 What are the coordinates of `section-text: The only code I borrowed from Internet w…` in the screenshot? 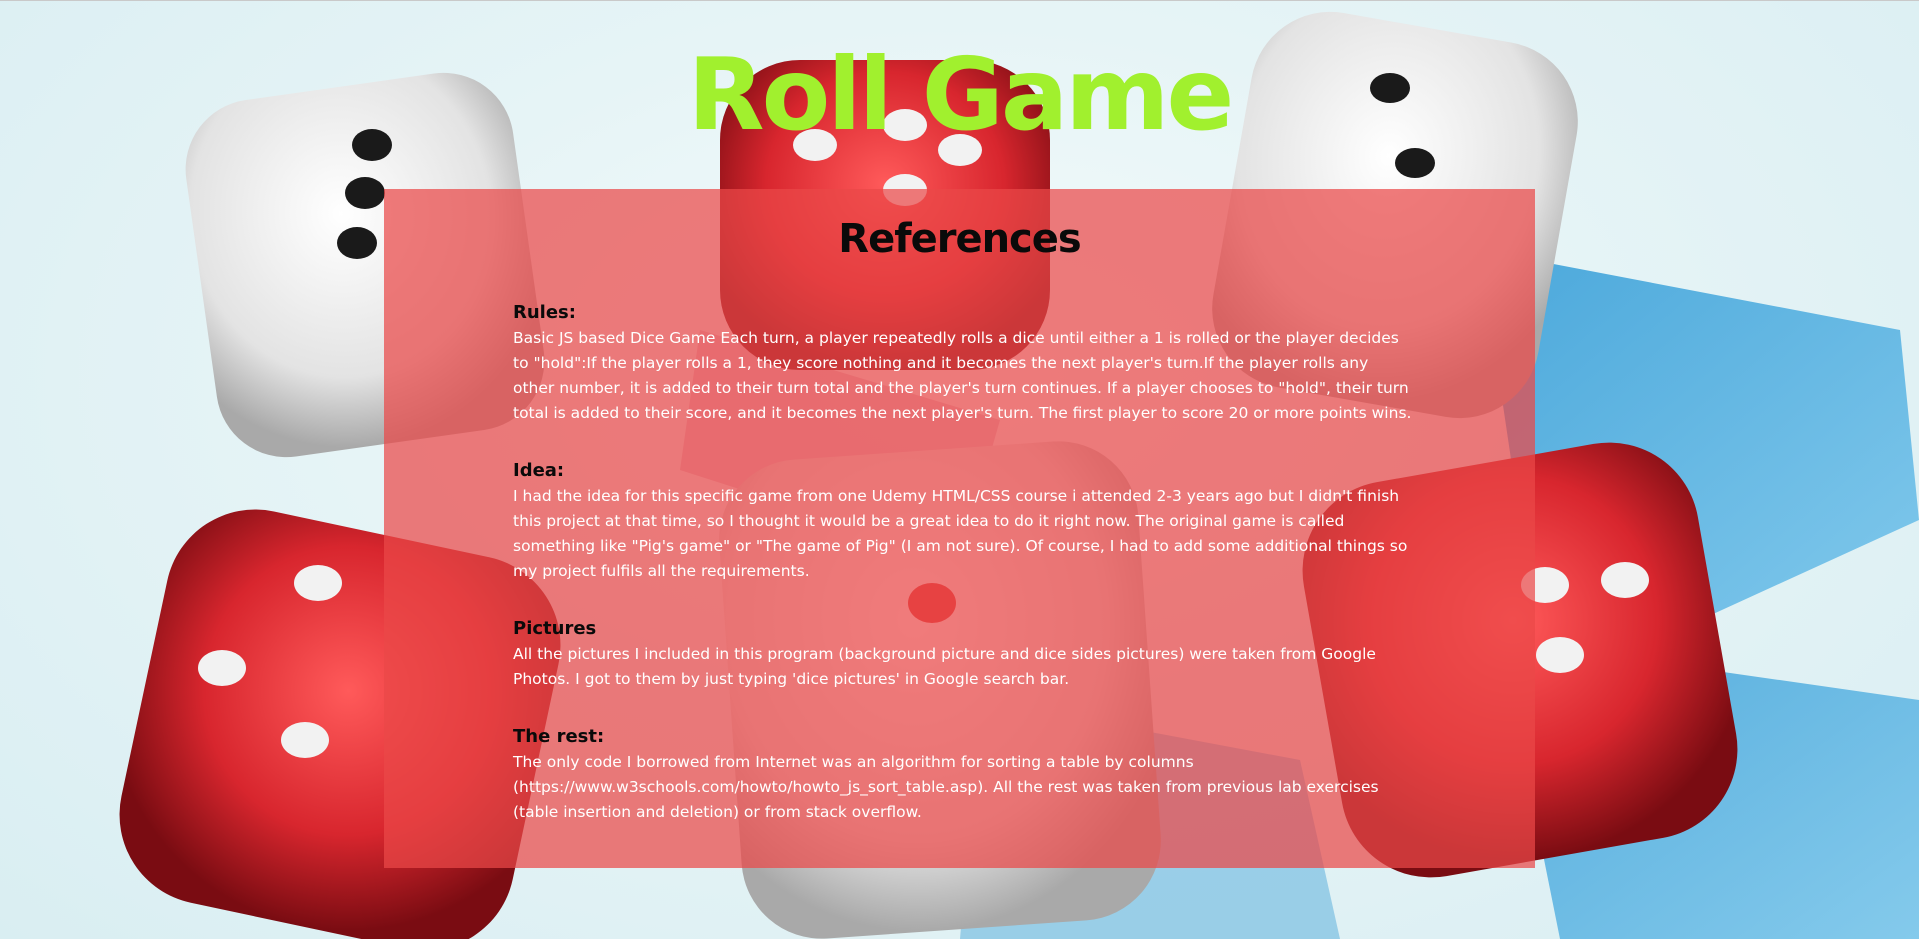 It's located at (946, 787).